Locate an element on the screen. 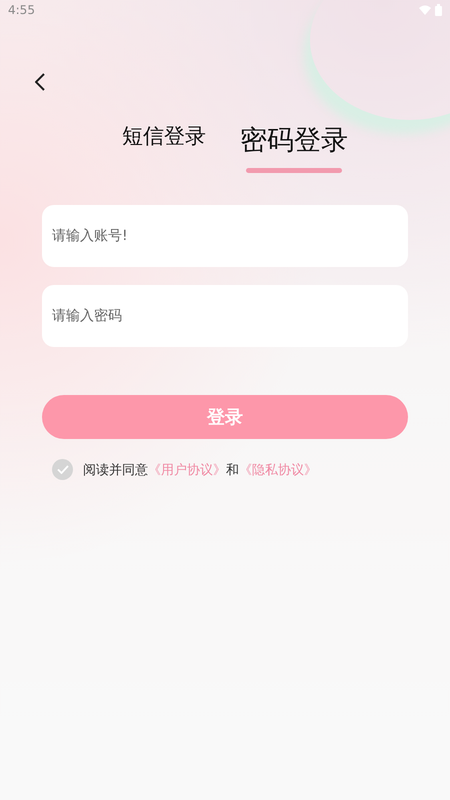  wifi-icon is located at coordinates (425, 10).